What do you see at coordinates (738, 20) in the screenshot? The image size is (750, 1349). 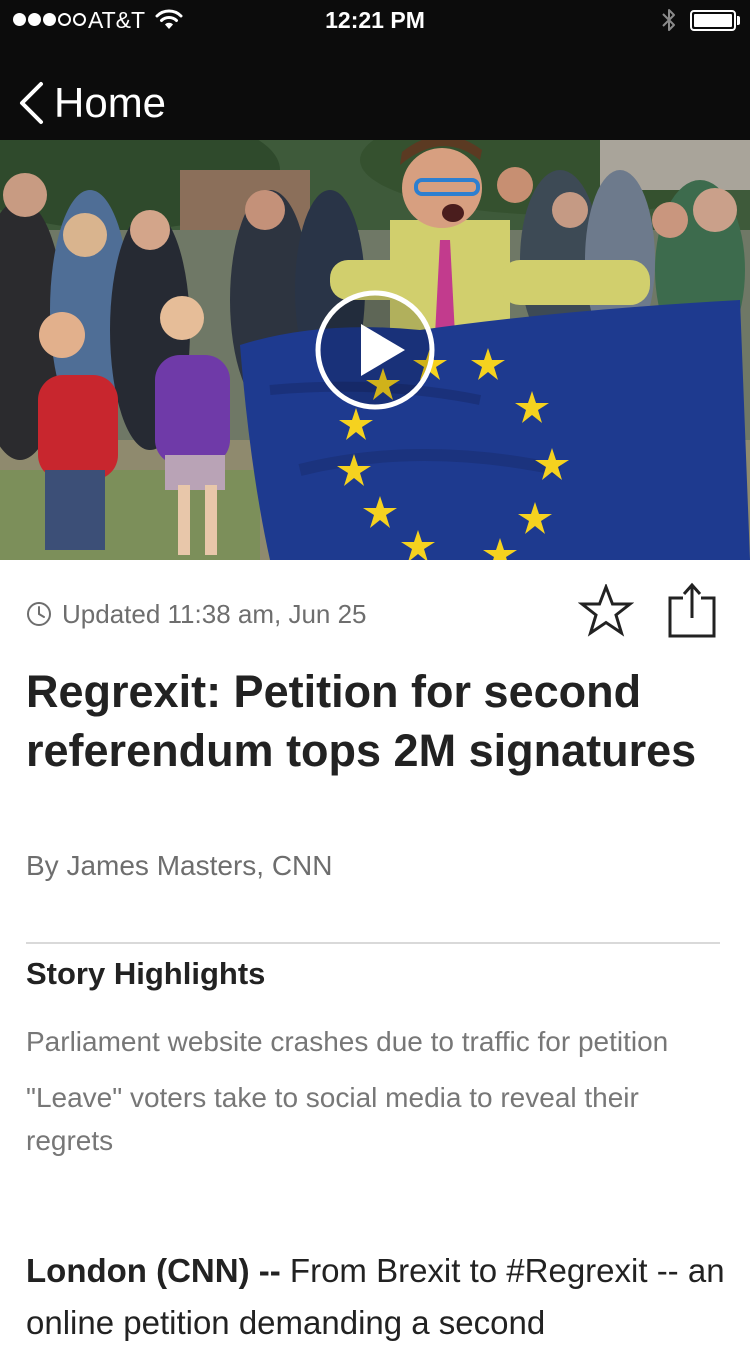 I see `battery-tip` at bounding box center [738, 20].